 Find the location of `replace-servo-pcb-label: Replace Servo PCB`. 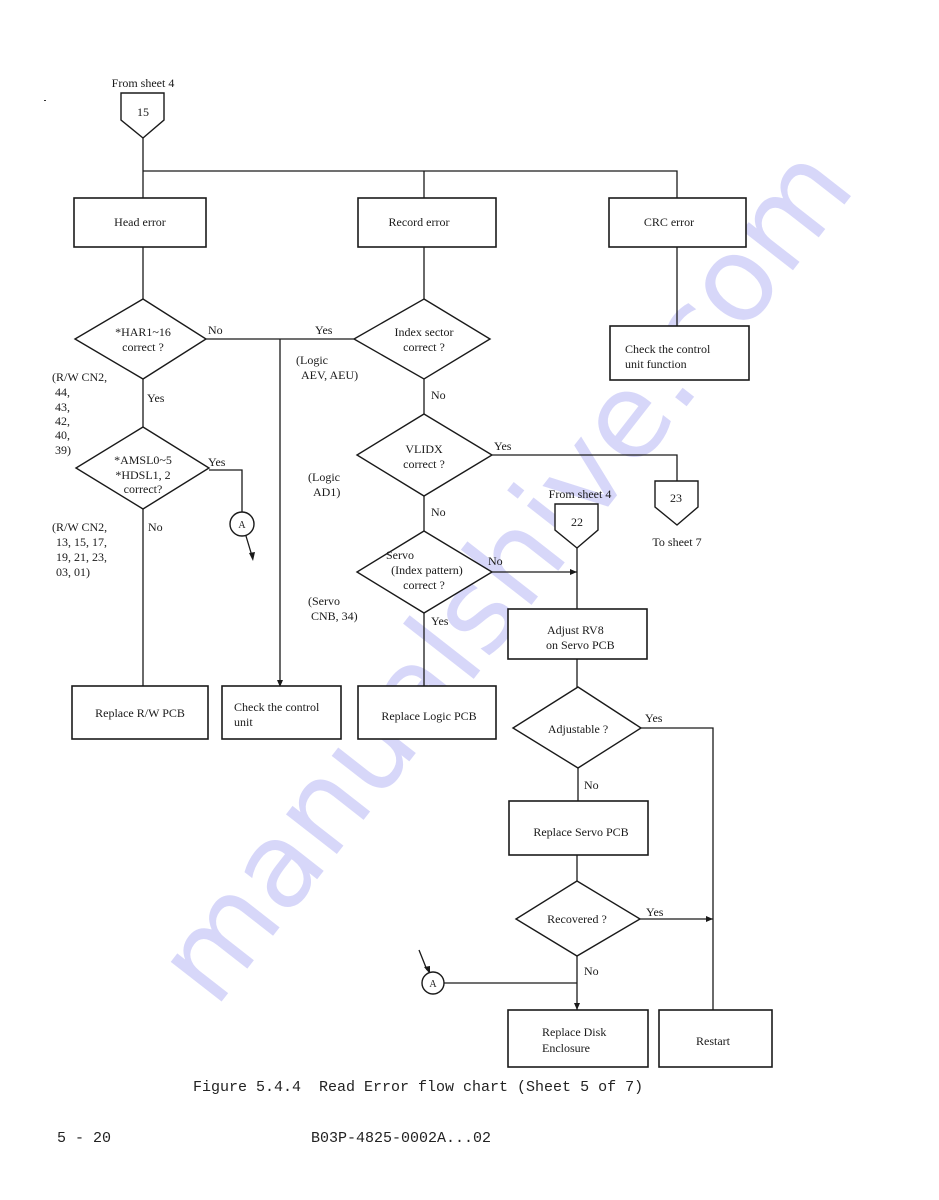

replace-servo-pcb-label: Replace Servo PCB is located at coordinates (580, 832).